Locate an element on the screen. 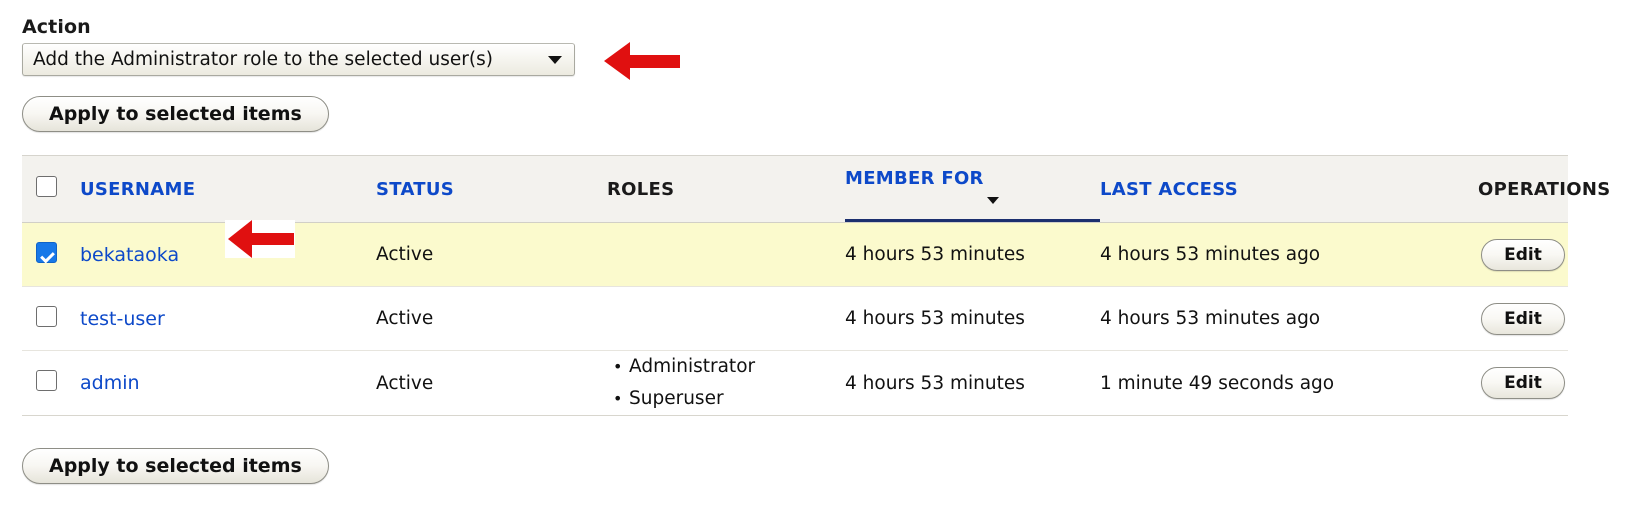 Image resolution: width=1650 pixels, height=525 pixels. role-item: Administrator is located at coordinates (729, 367).